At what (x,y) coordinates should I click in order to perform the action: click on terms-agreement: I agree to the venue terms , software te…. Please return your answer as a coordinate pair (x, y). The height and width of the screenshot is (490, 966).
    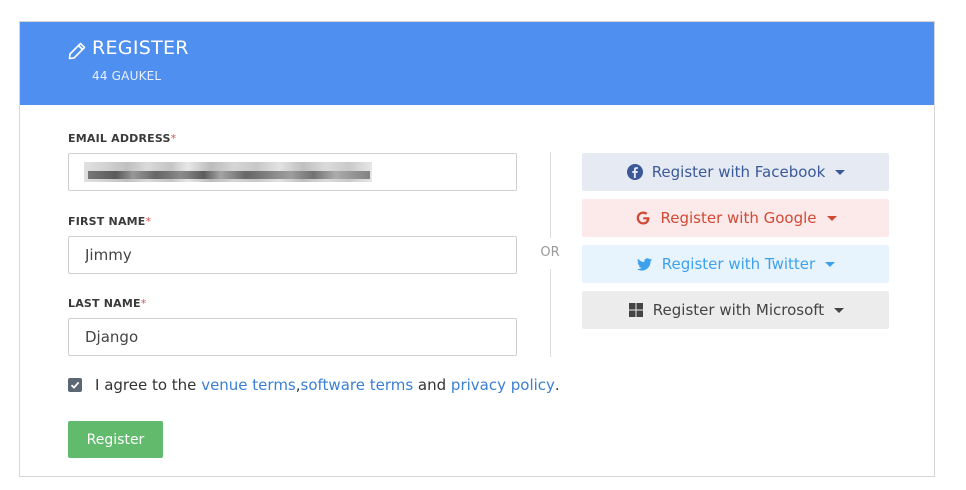
    Looking at the image, I should click on (314, 385).